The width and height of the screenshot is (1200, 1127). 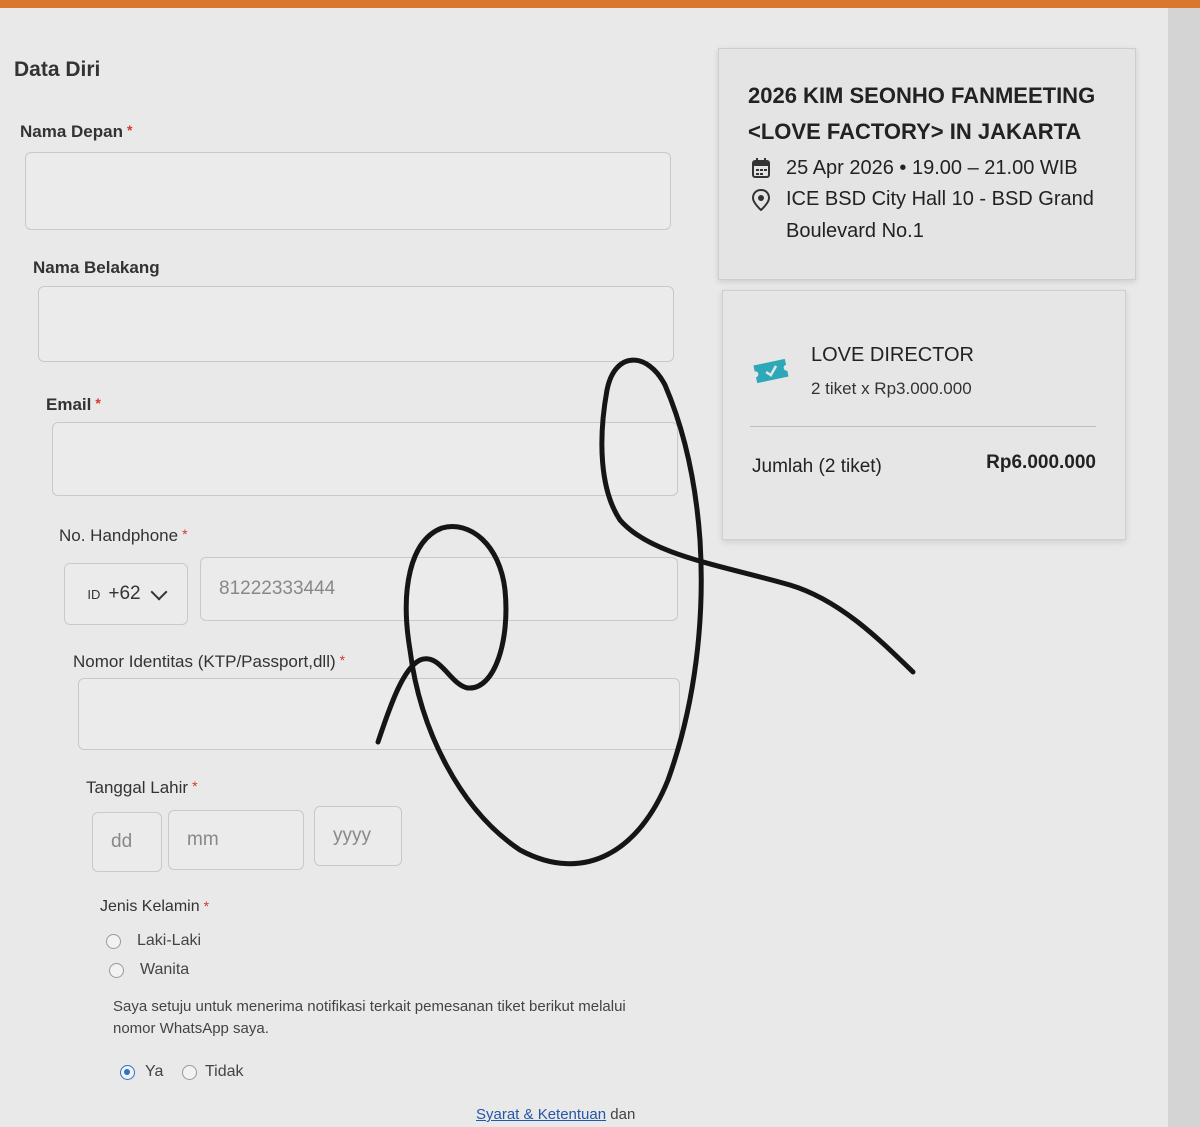 I want to click on gender-option-female: Wanita, so click(x=149, y=970).